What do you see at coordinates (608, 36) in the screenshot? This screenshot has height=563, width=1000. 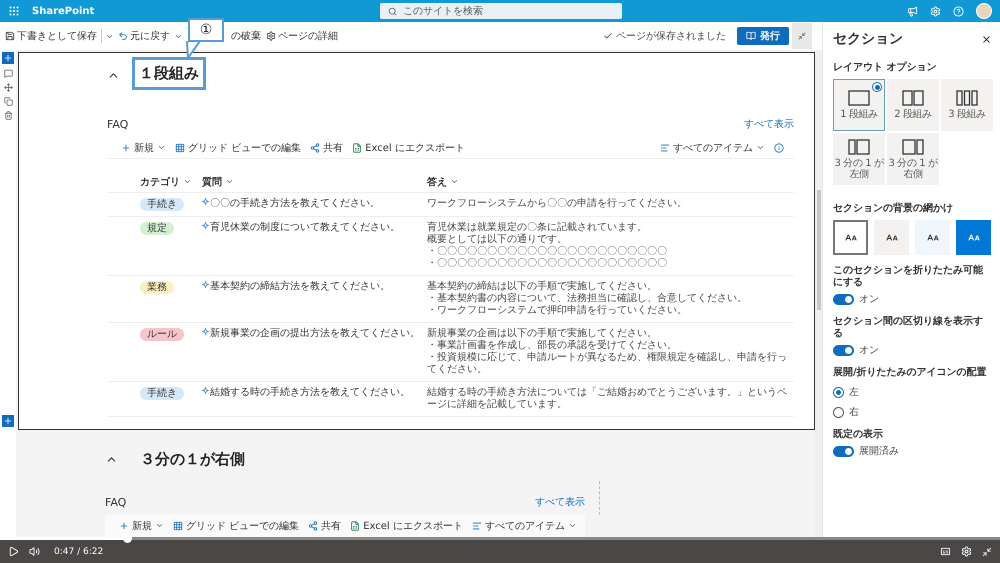 I see `check-icon` at bounding box center [608, 36].